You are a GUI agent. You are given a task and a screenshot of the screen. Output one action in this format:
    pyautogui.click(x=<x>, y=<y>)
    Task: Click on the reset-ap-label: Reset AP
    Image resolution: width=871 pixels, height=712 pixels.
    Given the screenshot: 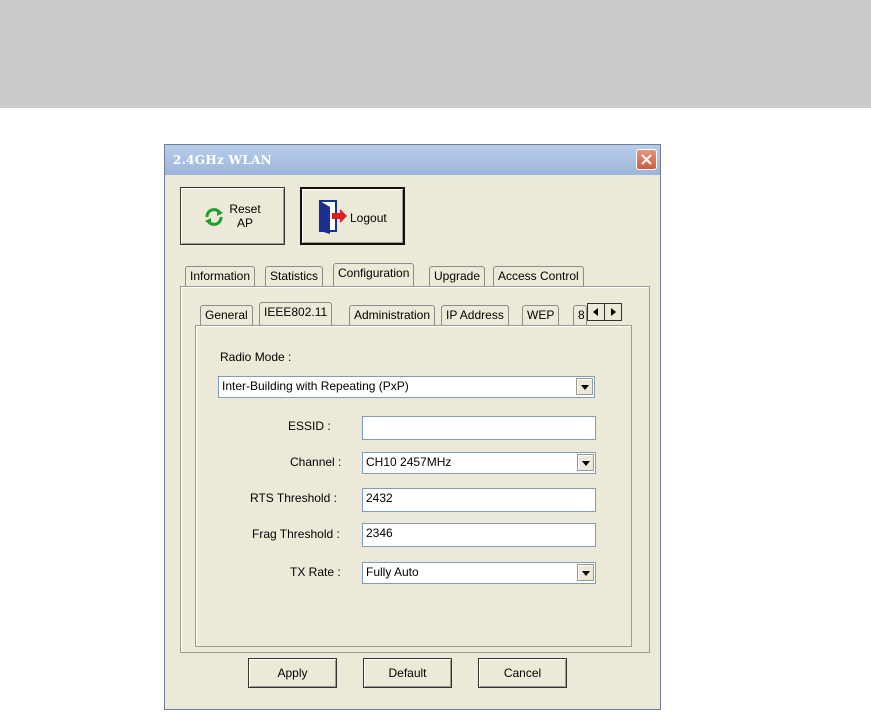 What is the action you would take?
    pyautogui.click(x=245, y=216)
    